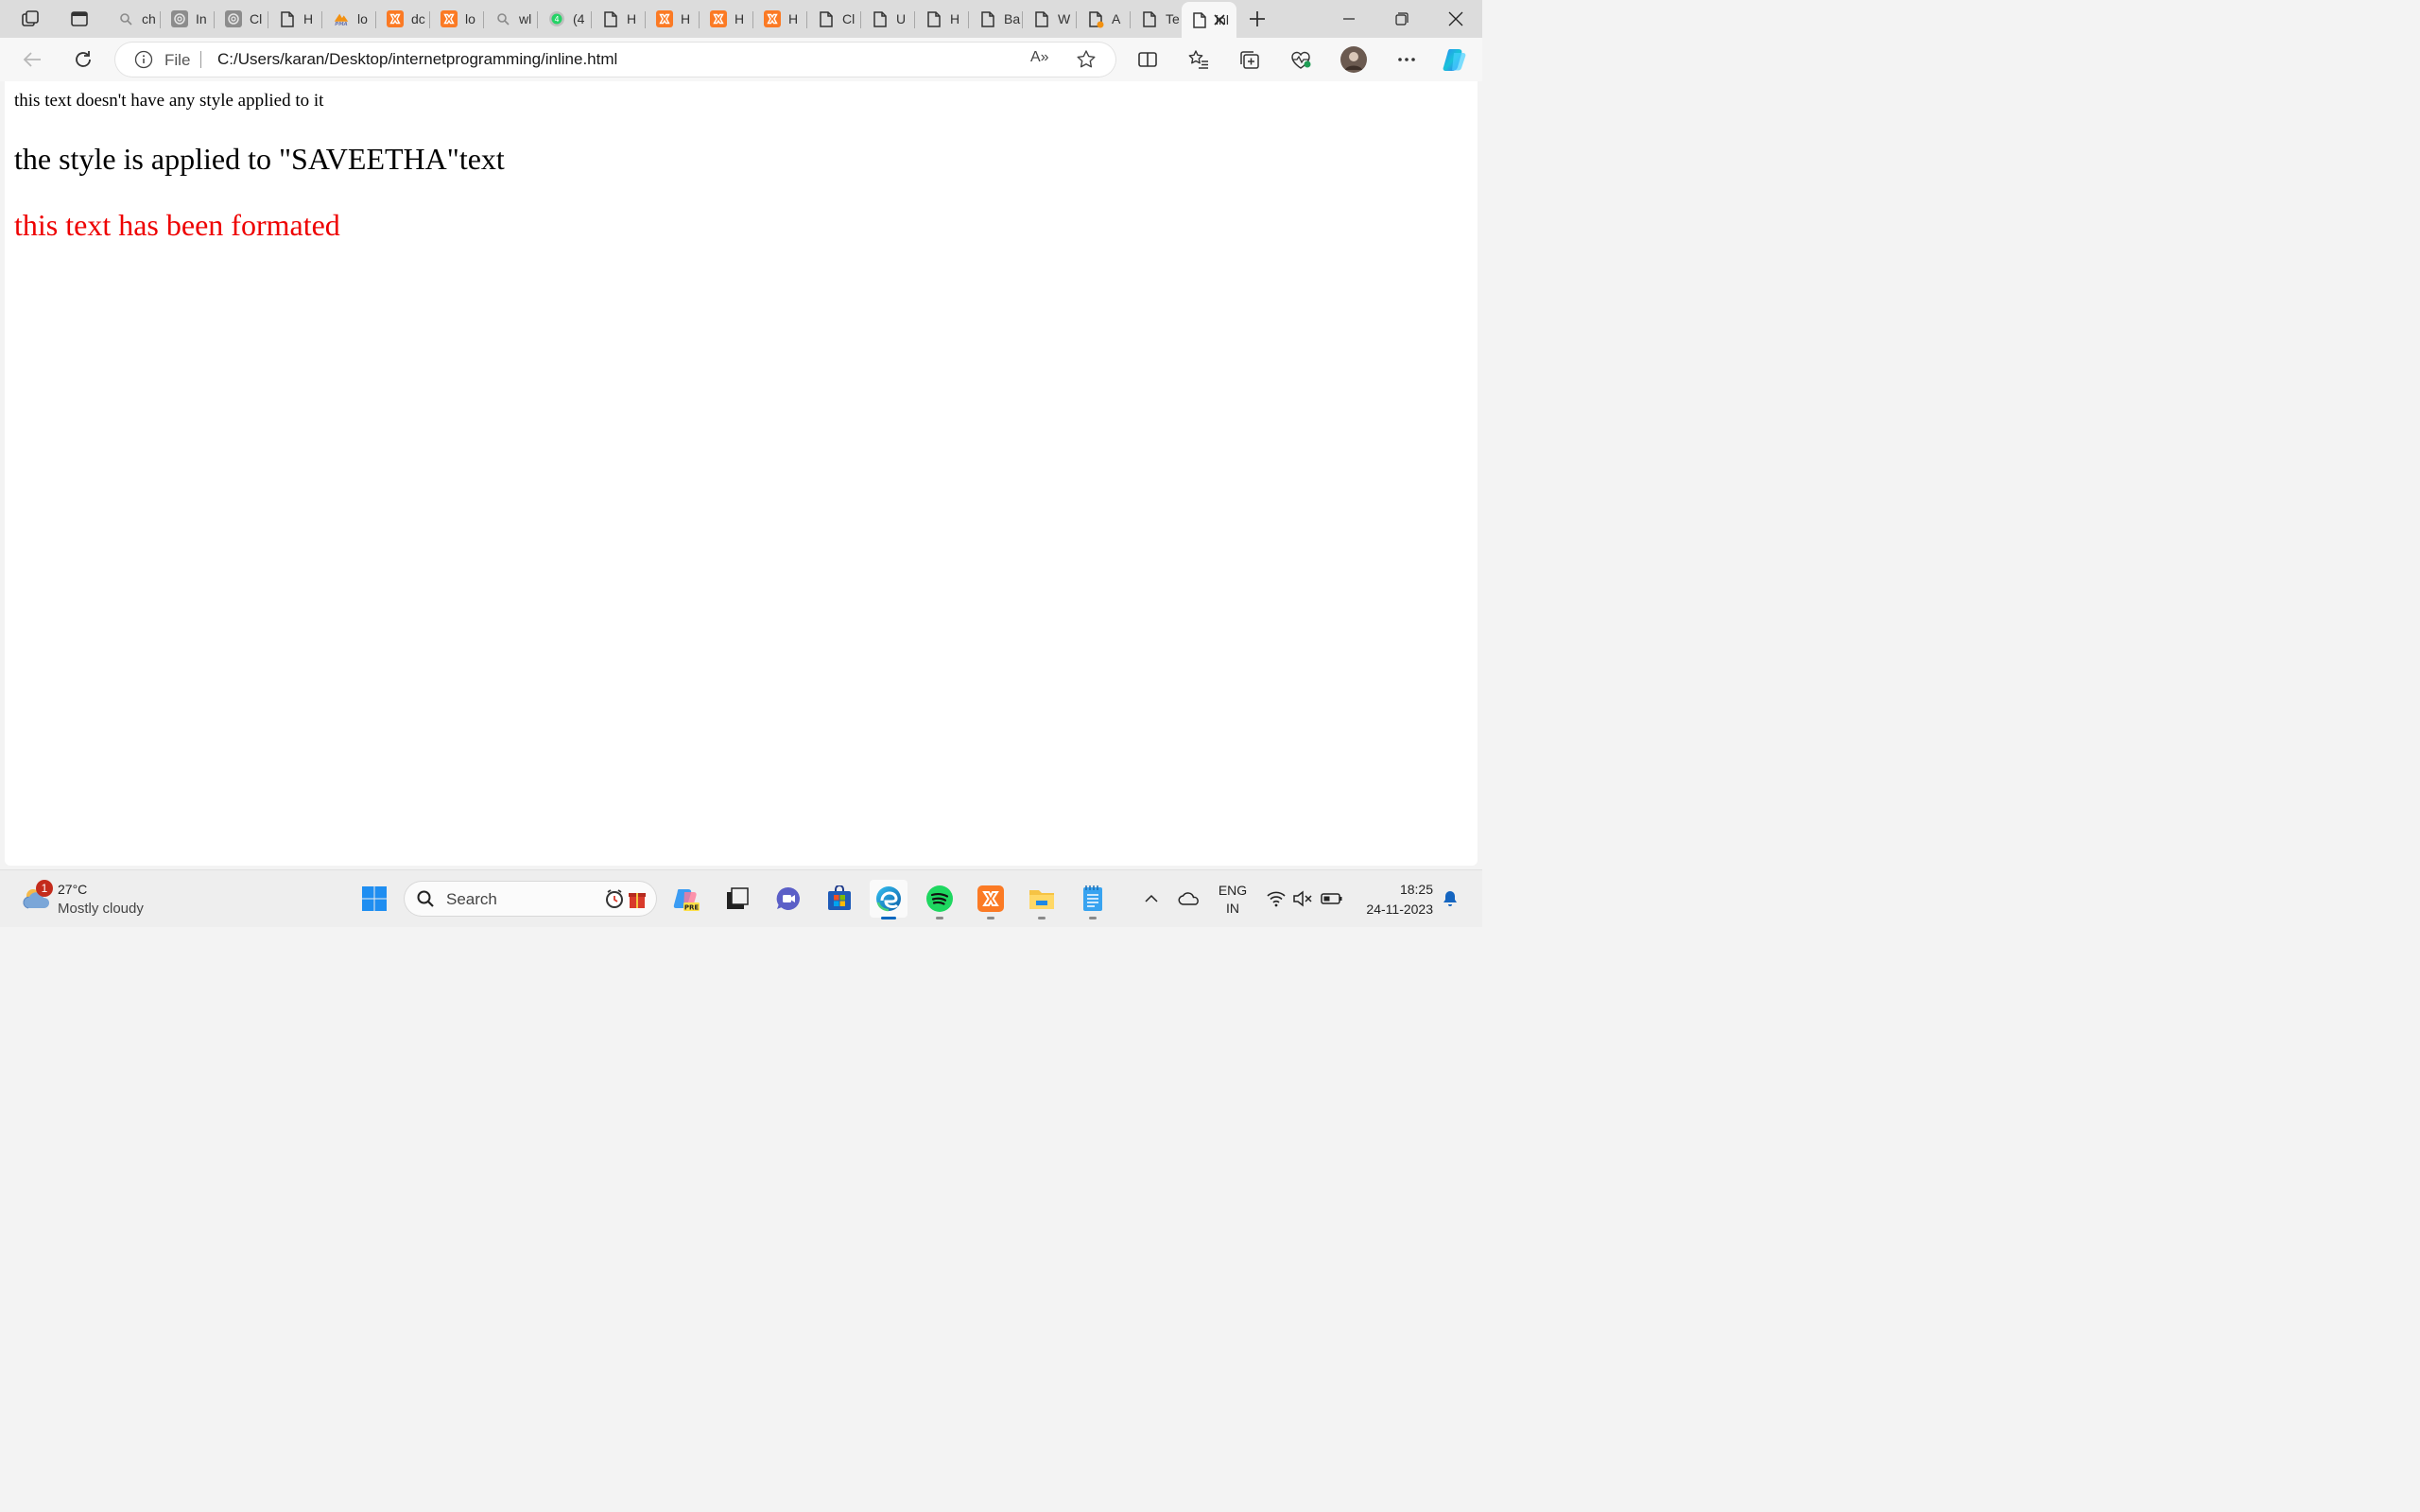 The width and height of the screenshot is (2420, 1512). What do you see at coordinates (341, 24) in the screenshot?
I see `svg-text: PMA` at bounding box center [341, 24].